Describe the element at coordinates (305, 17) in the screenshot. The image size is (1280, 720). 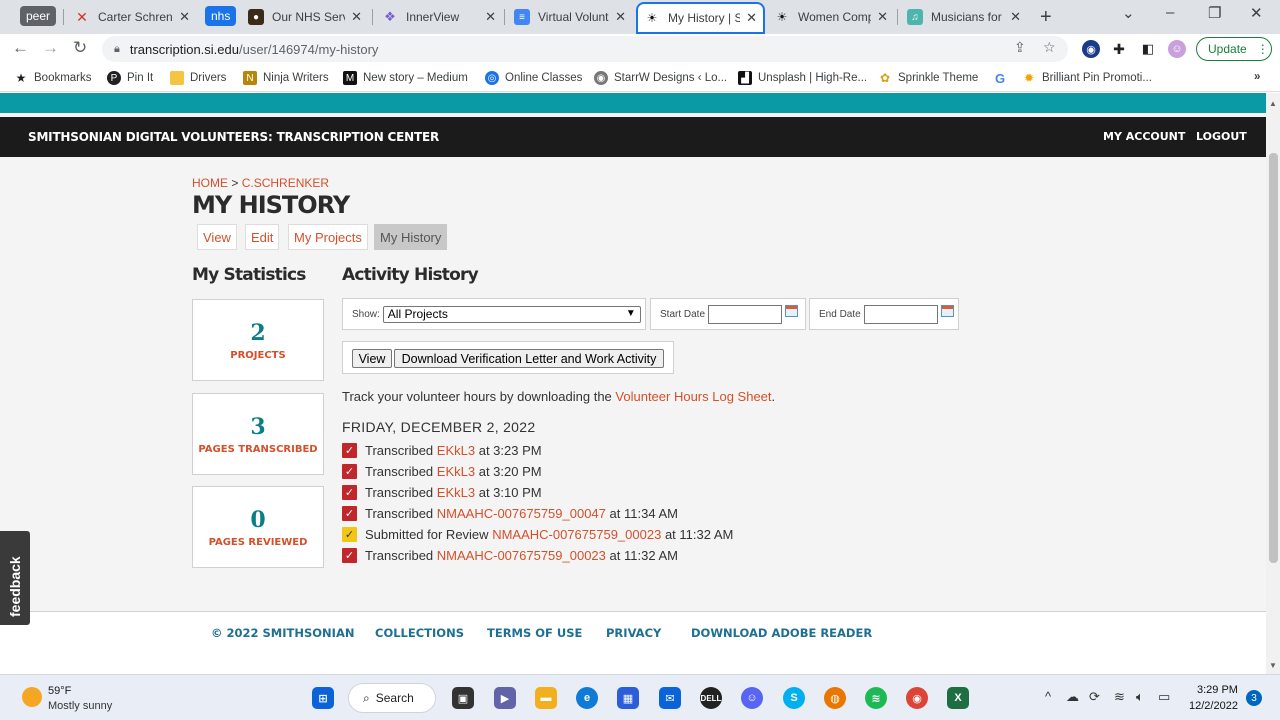
I see `tab-our-nhs: ● Our NHS Servi ✕` at that location.